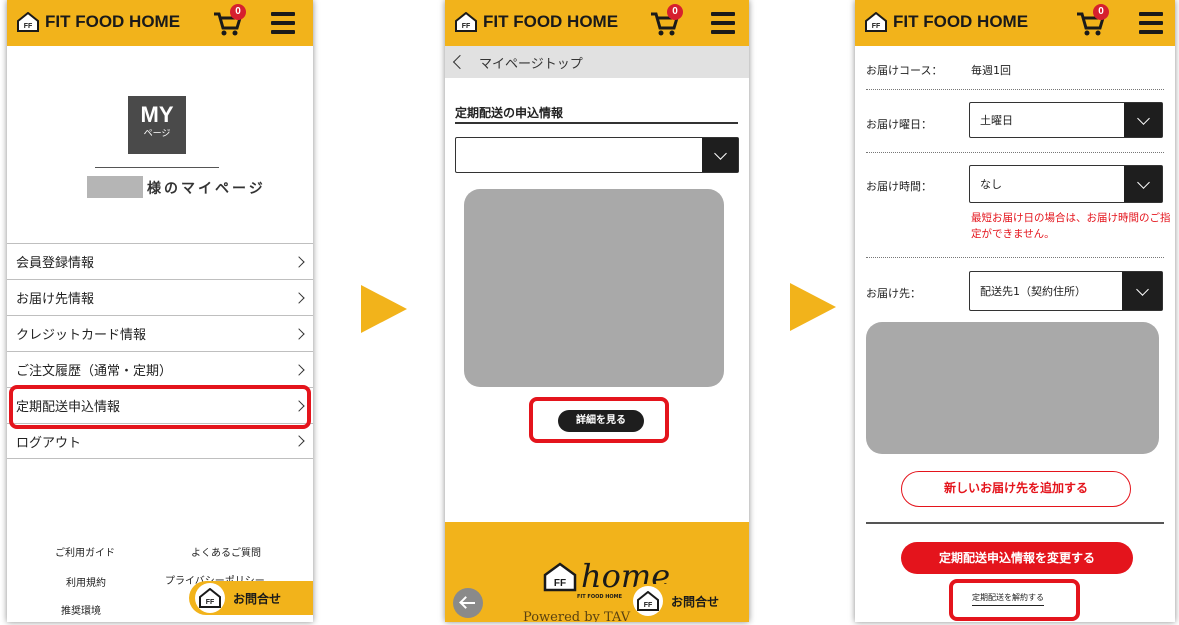 The image size is (1179, 625). Describe the element at coordinates (1066, 120) in the screenshot. I see `day-select: 土曜日` at that location.